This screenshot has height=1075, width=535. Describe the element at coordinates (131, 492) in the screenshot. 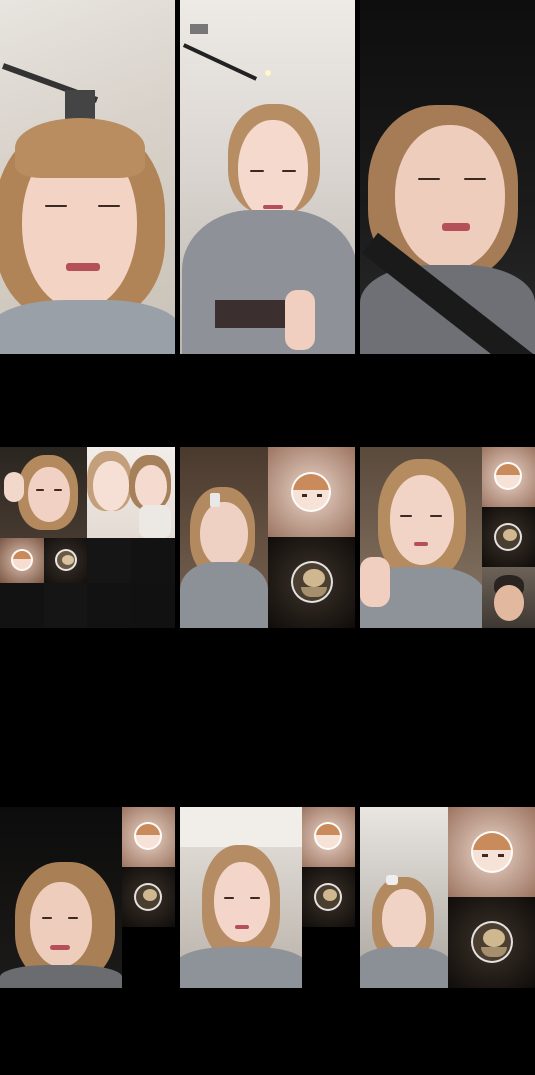

I see `guest-tile-duo` at that location.